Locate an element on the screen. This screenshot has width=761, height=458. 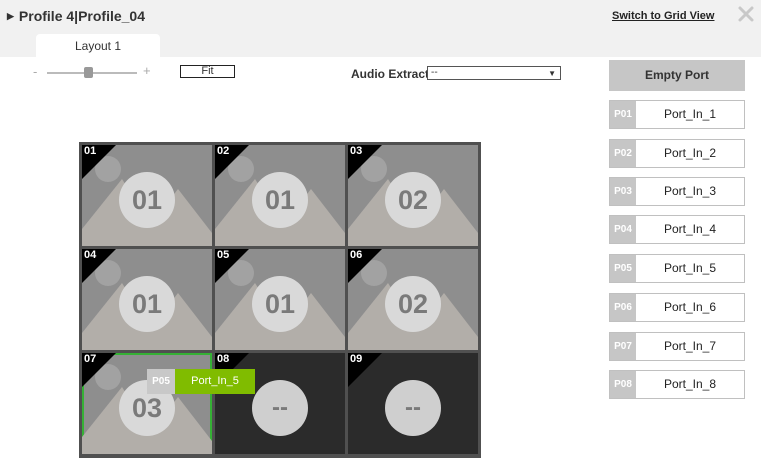
cell-number: 07 is located at coordinates (90, 359).